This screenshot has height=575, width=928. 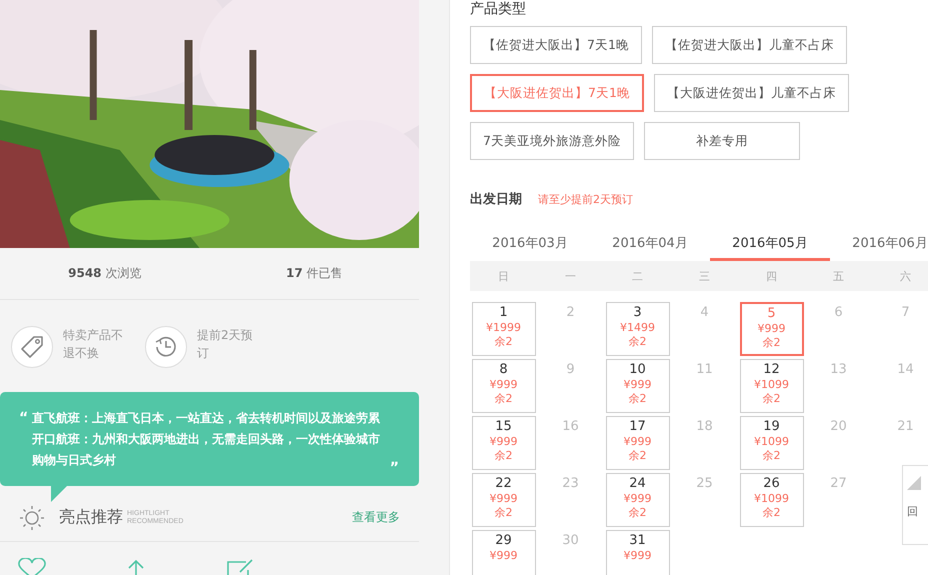 What do you see at coordinates (905, 369) in the screenshot?
I see `date-number: 14` at bounding box center [905, 369].